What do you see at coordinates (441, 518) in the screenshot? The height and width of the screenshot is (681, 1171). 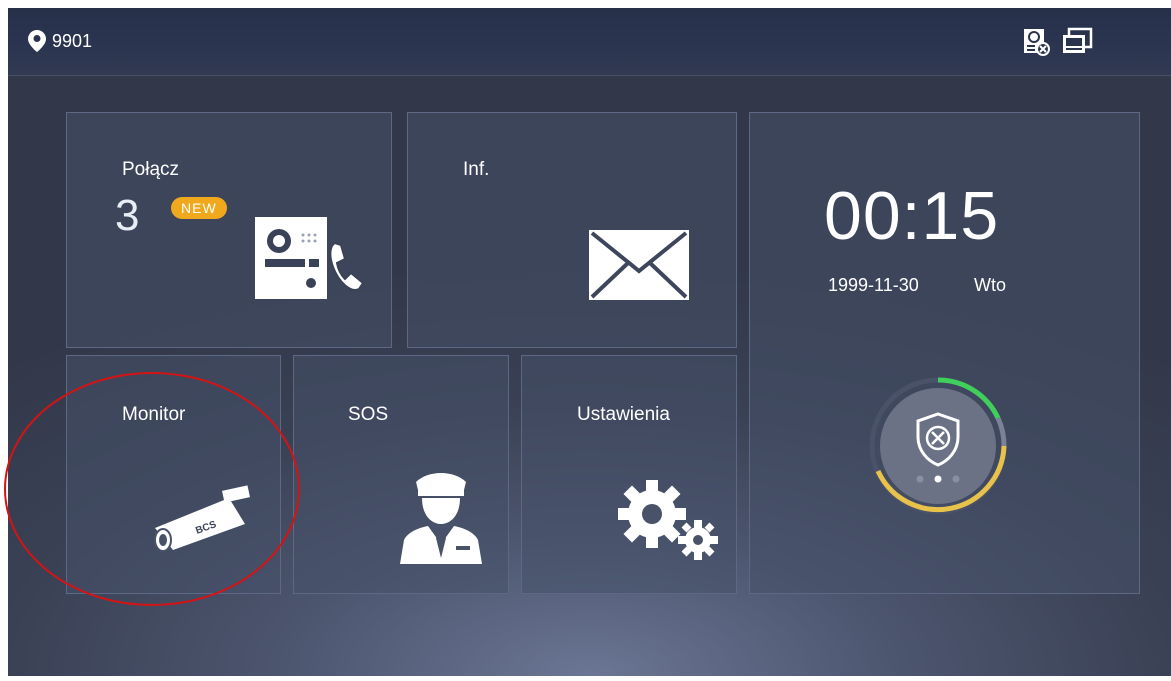 I see `security-guard-icon` at bounding box center [441, 518].